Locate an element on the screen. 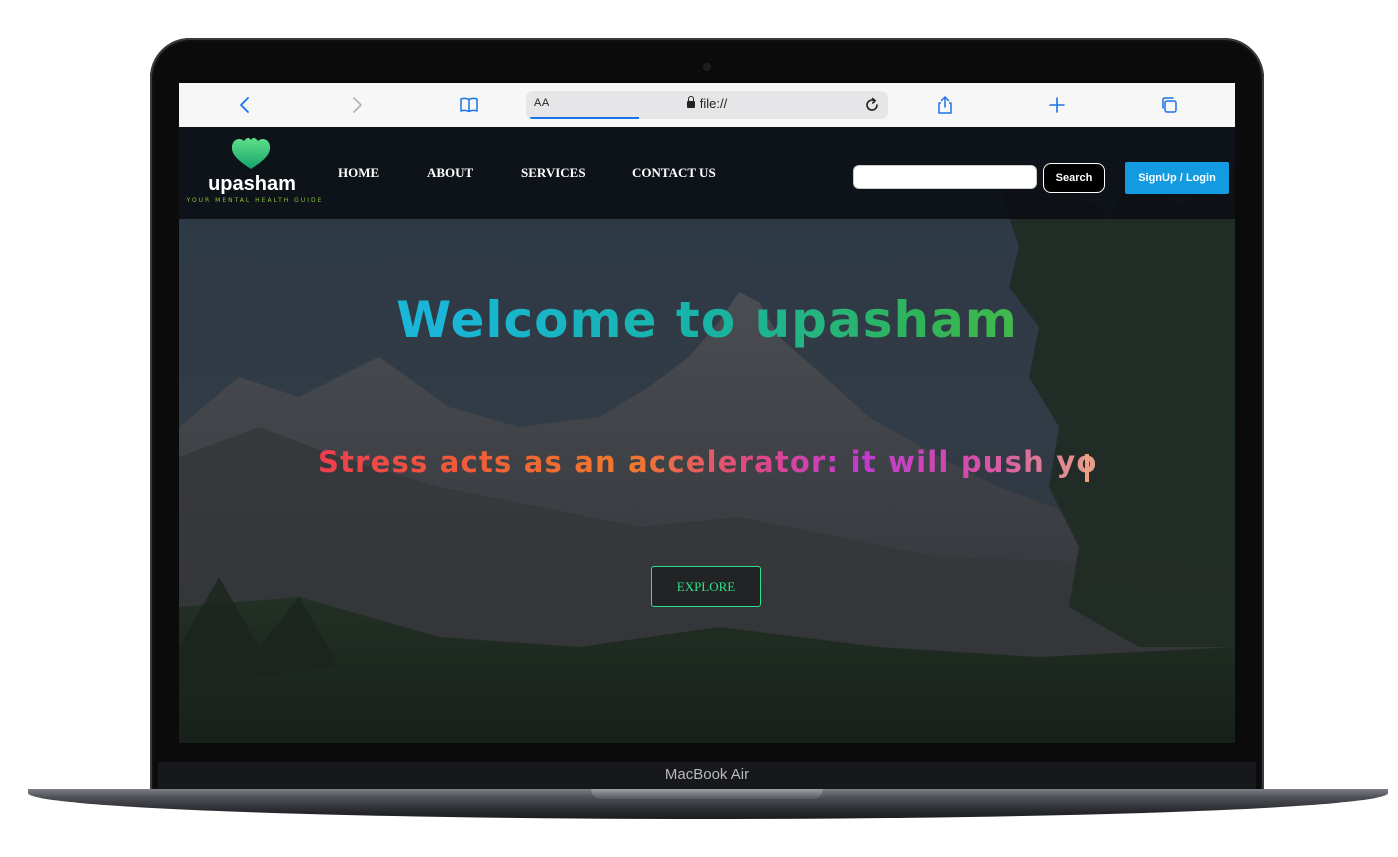 Image resolution: width=1398 pixels, height=857 pixels. url-text: file:// is located at coordinates (713, 103).